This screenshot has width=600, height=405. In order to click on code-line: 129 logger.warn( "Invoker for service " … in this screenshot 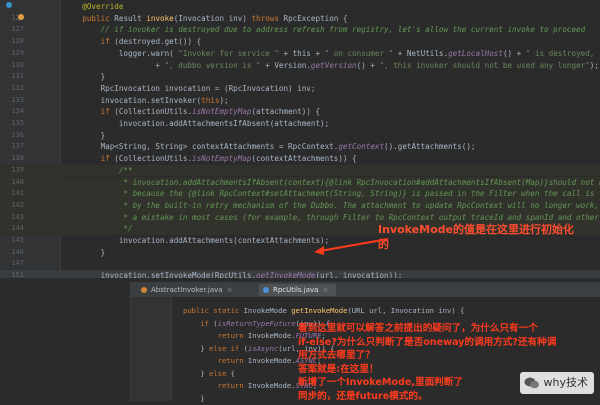, I will do `click(300, 54)`.